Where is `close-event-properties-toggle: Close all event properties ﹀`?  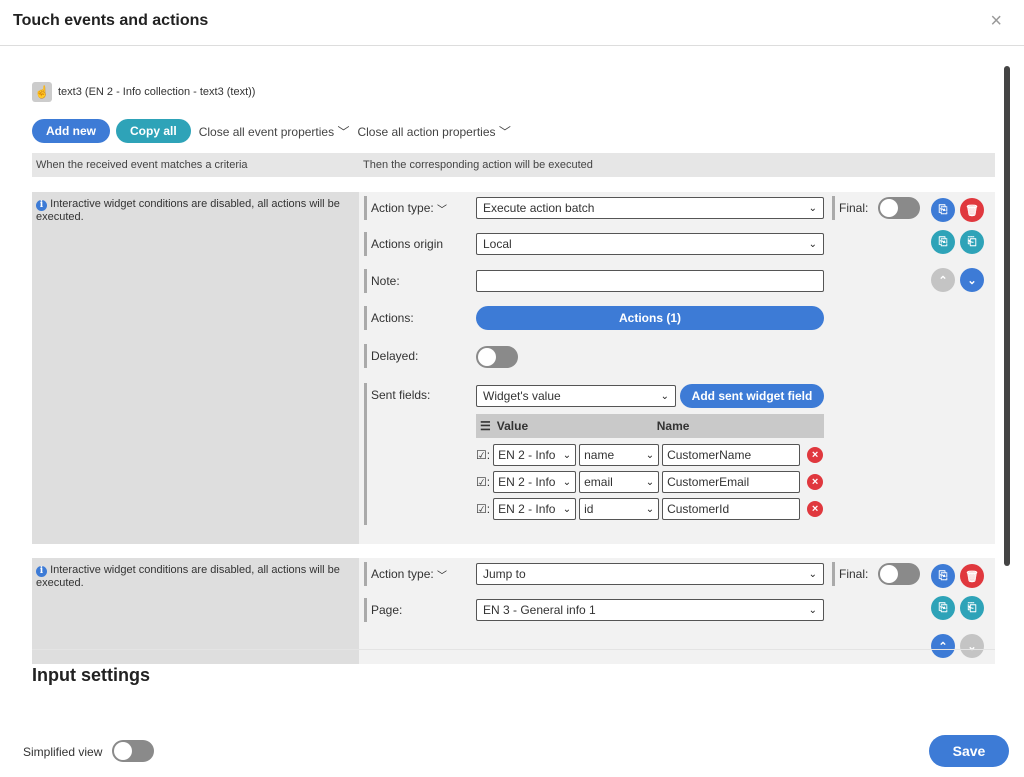 close-event-properties-toggle: Close all event properties ﹀ is located at coordinates (274, 131).